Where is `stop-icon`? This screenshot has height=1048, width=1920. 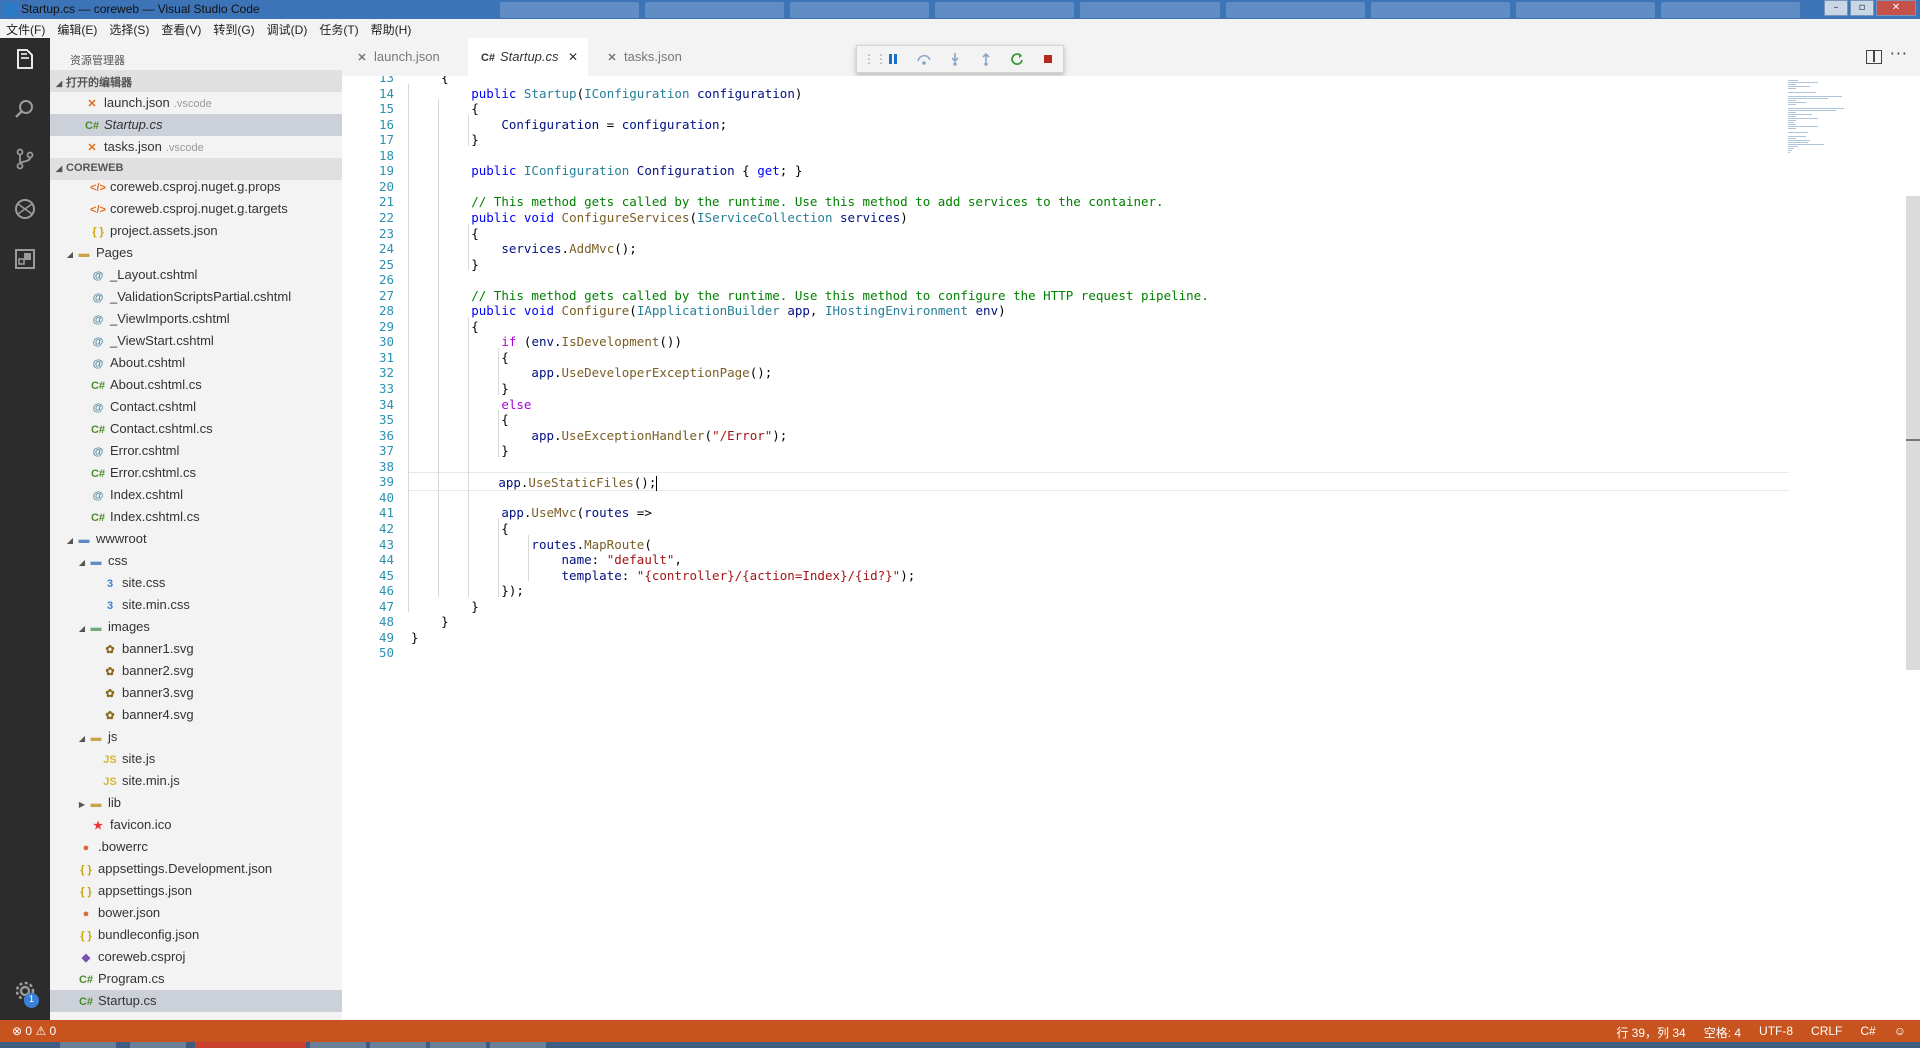
stop-icon is located at coordinates (1047, 59).